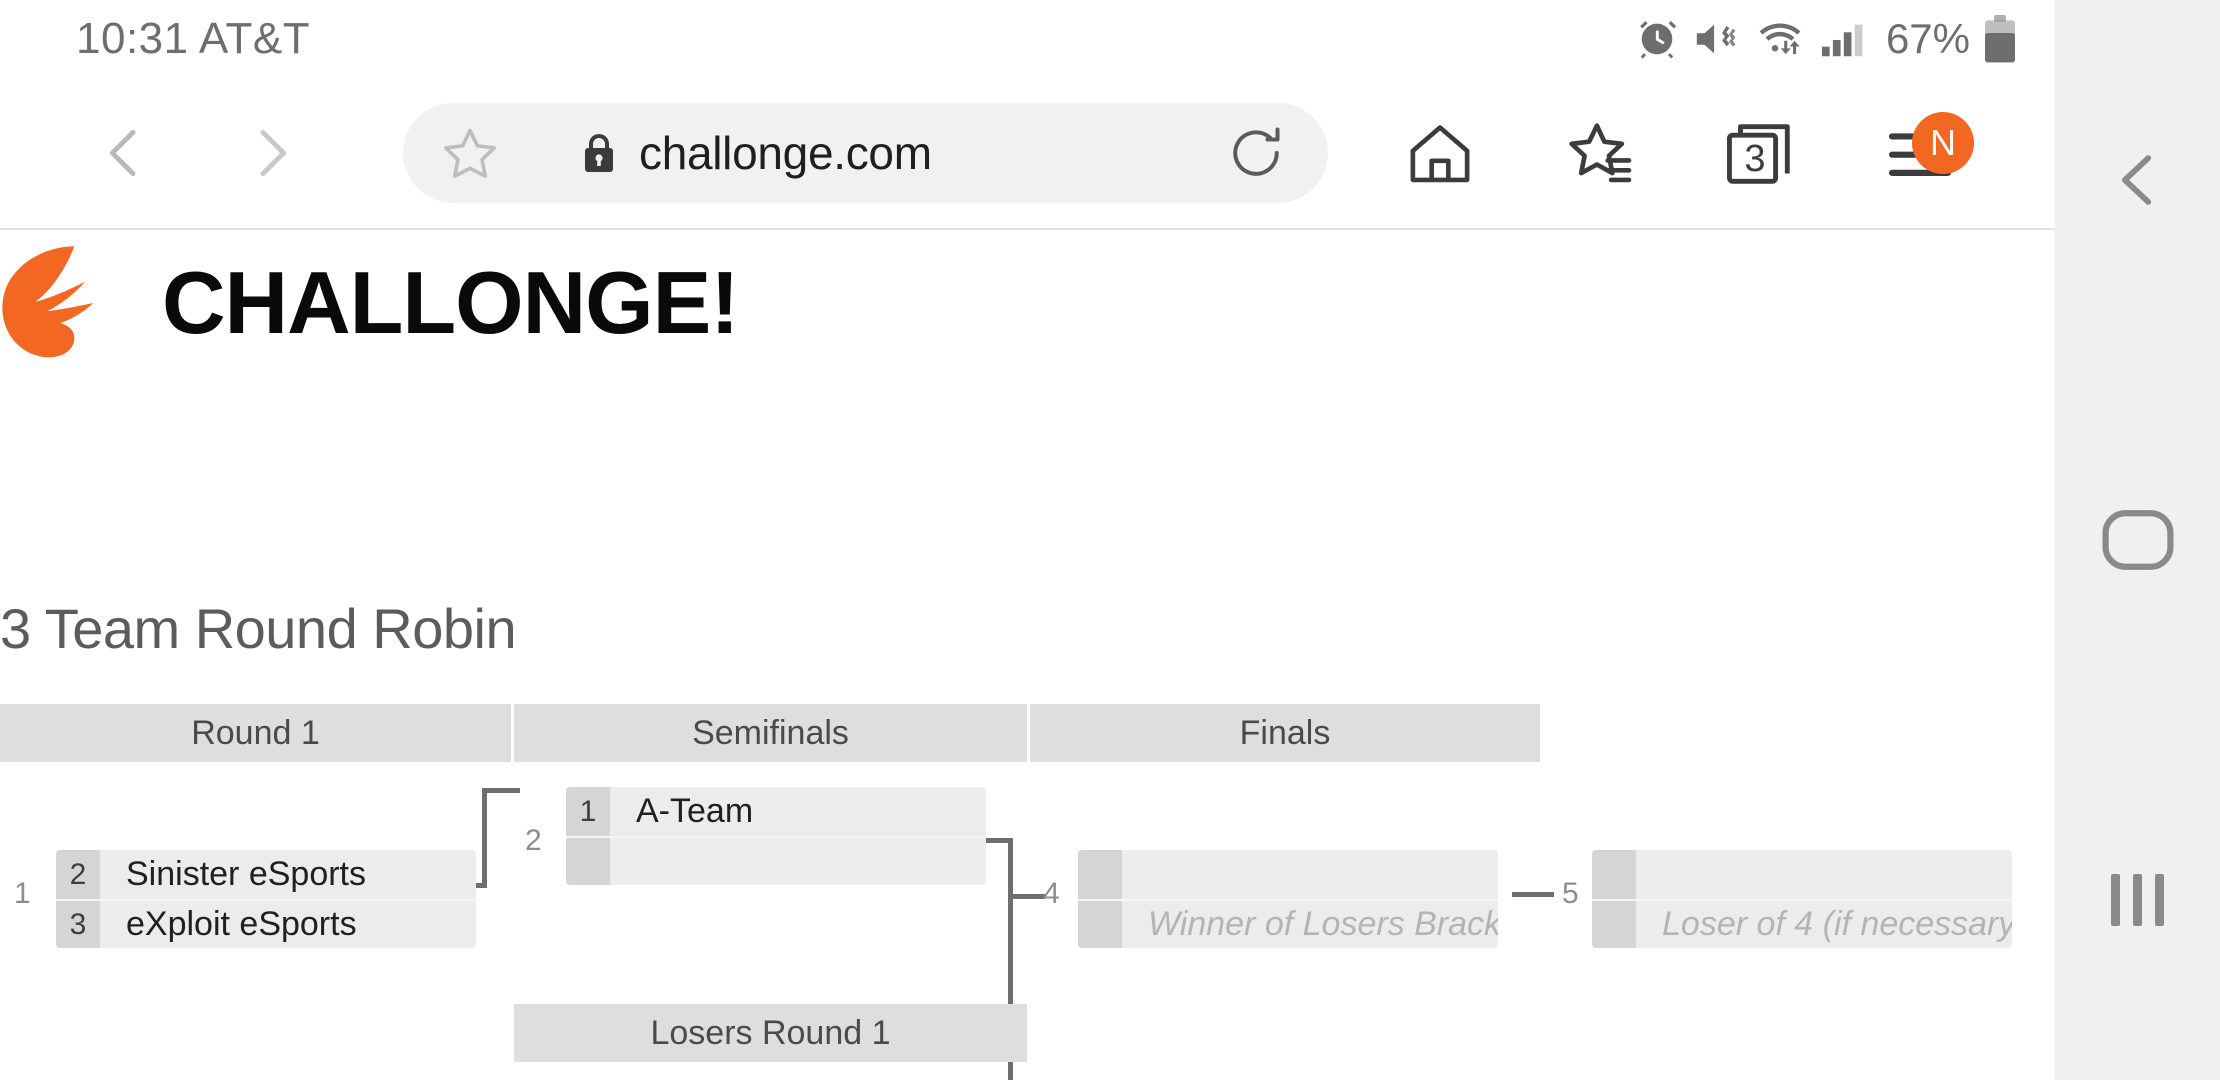 Image resolution: width=2220 pixels, height=1080 pixels. I want to click on recents-bars-icon, so click(2137, 900).